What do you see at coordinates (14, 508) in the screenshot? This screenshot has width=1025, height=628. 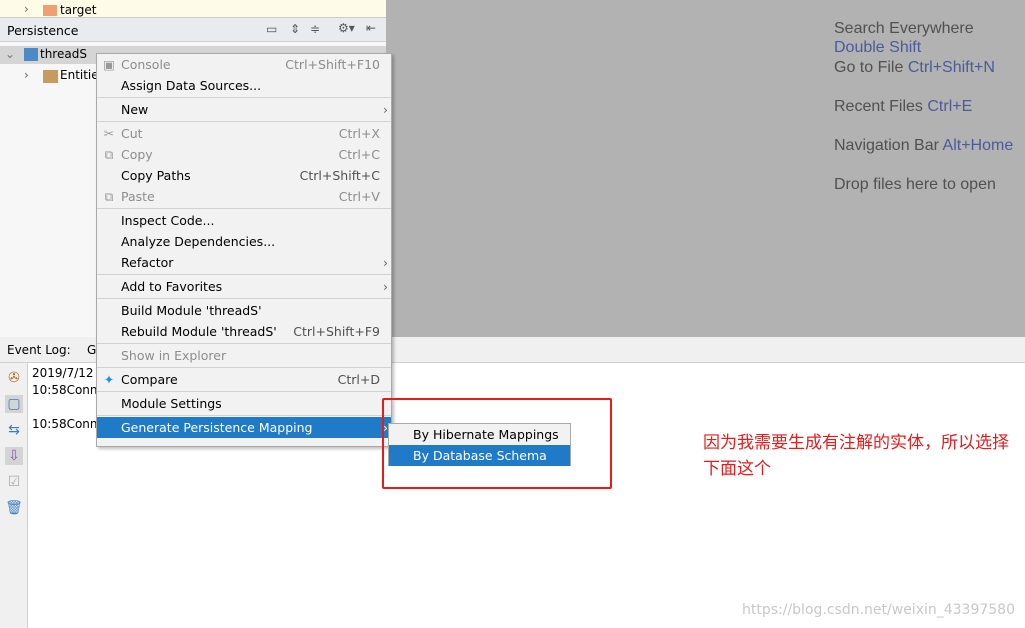 I see `trash-icon: 🗑` at bounding box center [14, 508].